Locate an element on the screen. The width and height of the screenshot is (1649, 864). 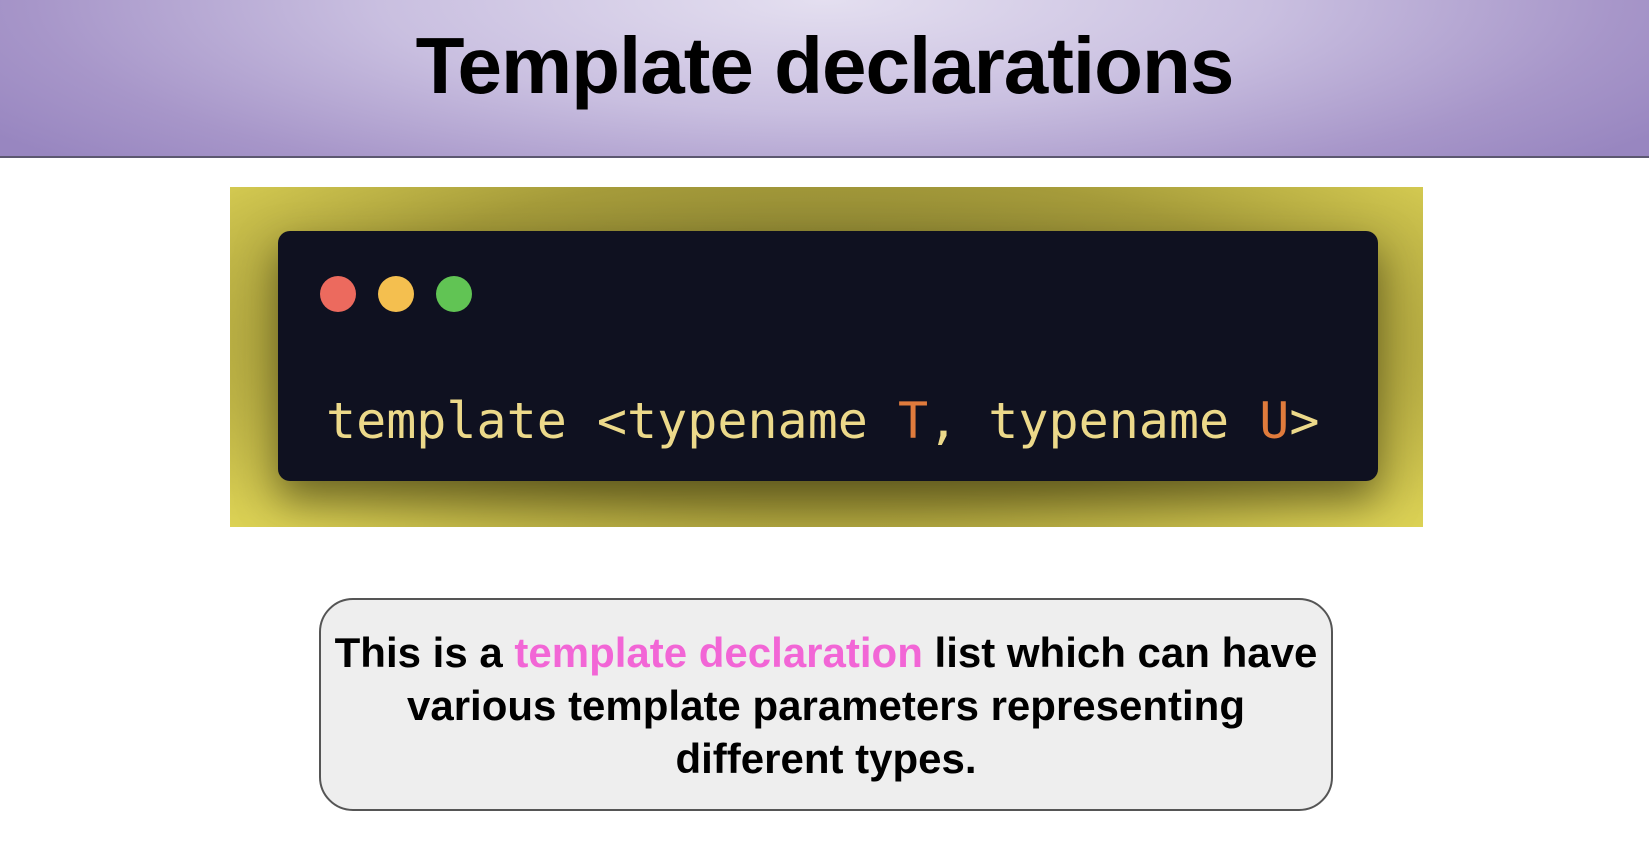
minimize-dot-icon is located at coordinates (396, 294).